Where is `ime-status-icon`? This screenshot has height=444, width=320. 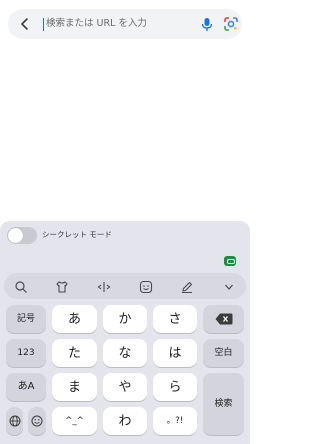 ime-status-icon is located at coordinates (230, 261).